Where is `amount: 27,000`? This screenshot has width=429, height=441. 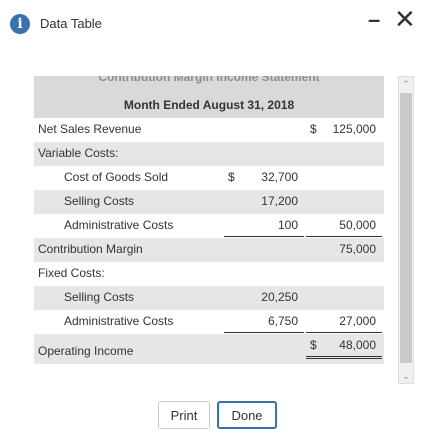
amount: 27,000 is located at coordinates (357, 321).